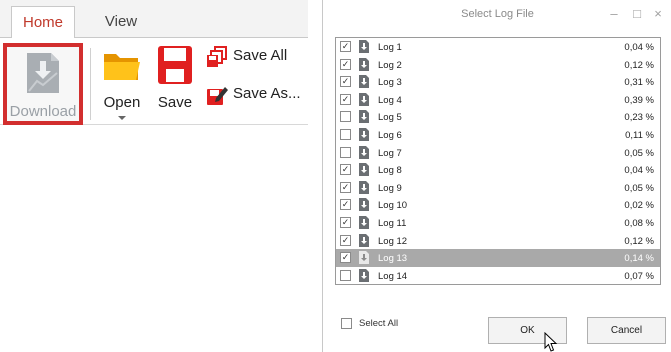  I want to click on log-name: Log 14, so click(393, 276).